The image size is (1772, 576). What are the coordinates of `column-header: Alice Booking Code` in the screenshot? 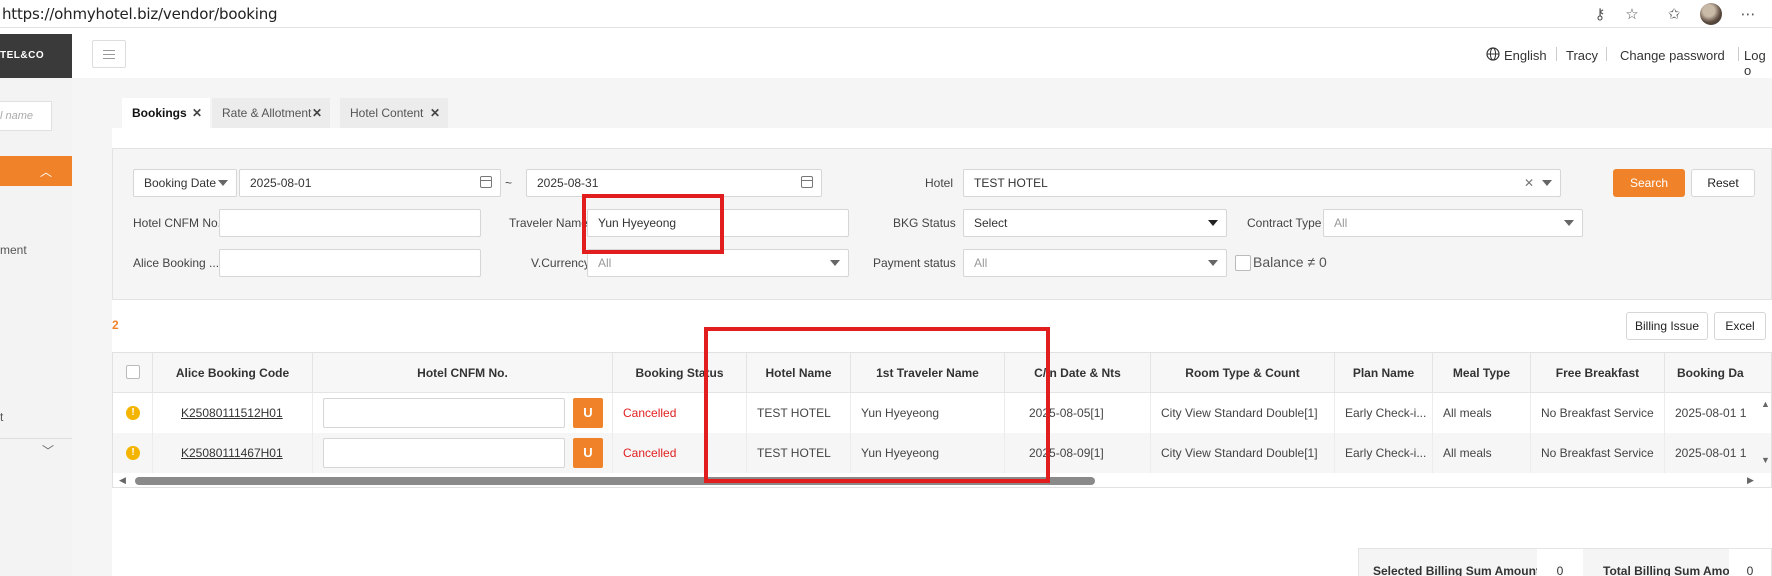 It's located at (233, 373).